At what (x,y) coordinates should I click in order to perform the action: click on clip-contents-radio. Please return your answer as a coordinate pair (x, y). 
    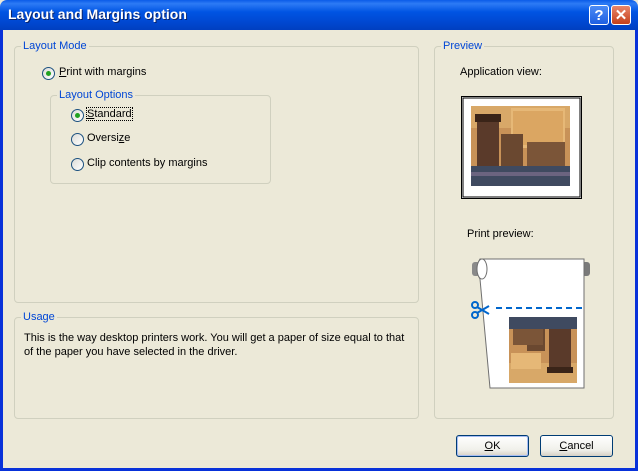
    Looking at the image, I should click on (77, 164).